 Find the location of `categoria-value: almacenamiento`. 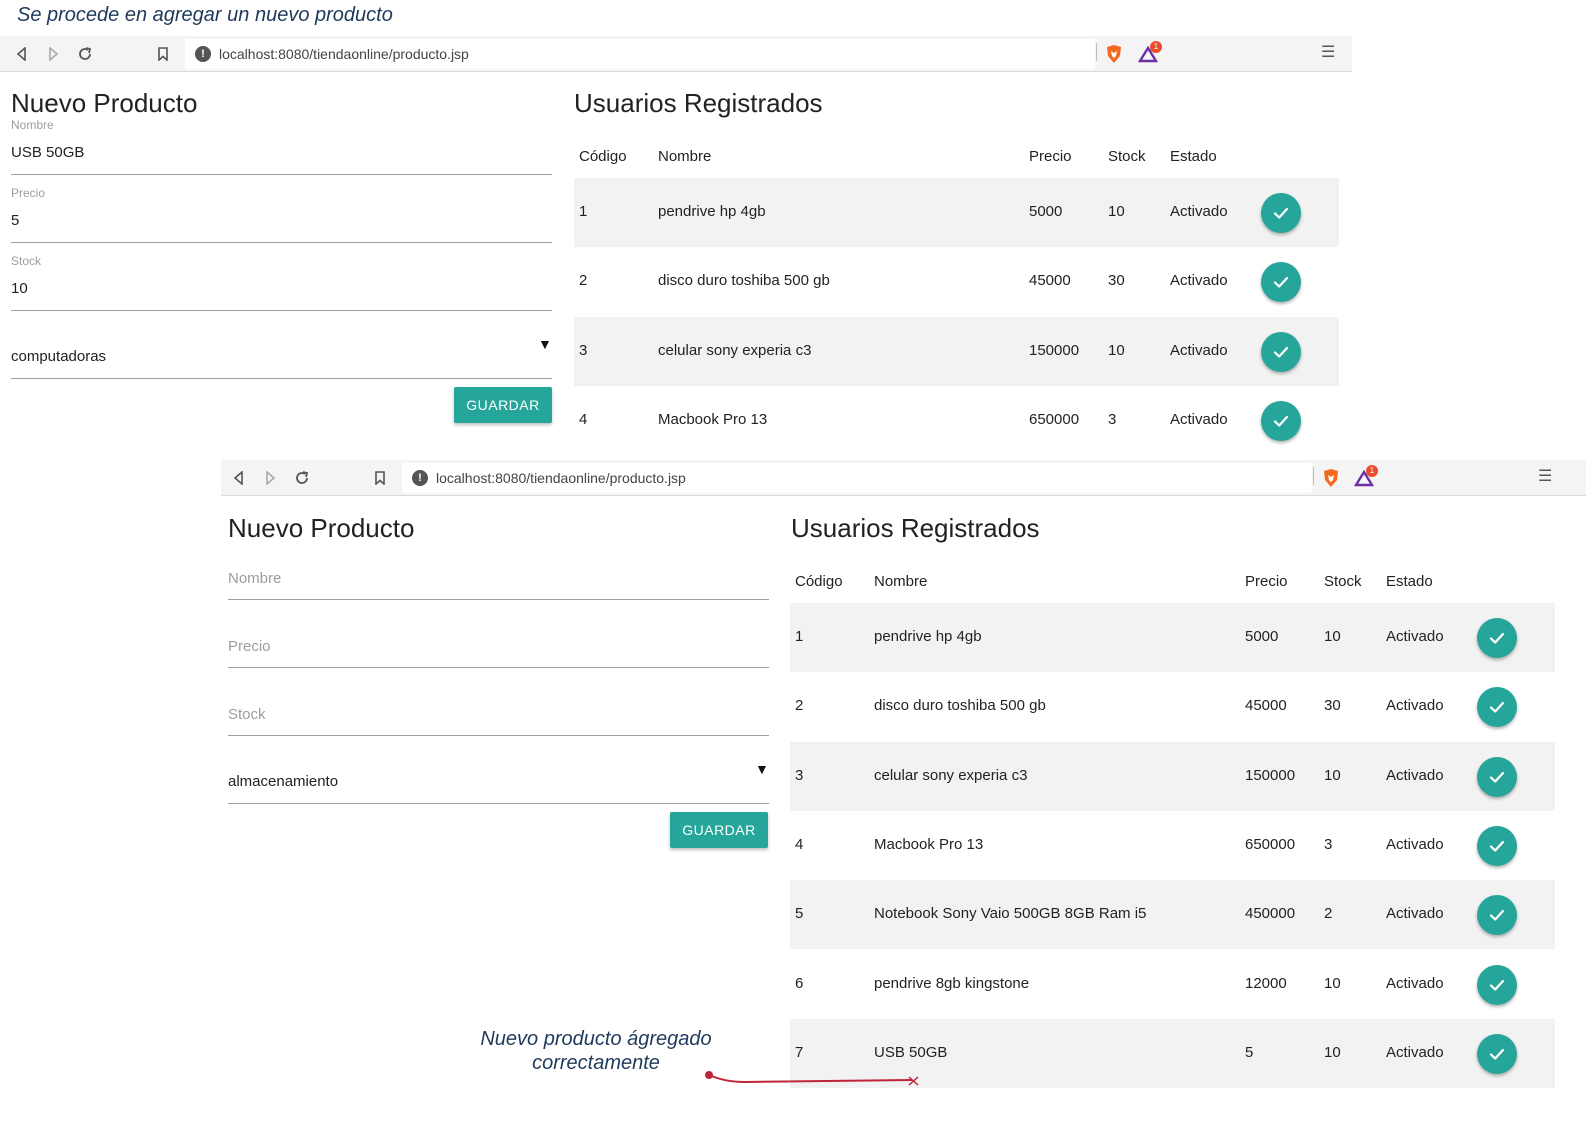

categoria-value: almacenamiento is located at coordinates (283, 781).